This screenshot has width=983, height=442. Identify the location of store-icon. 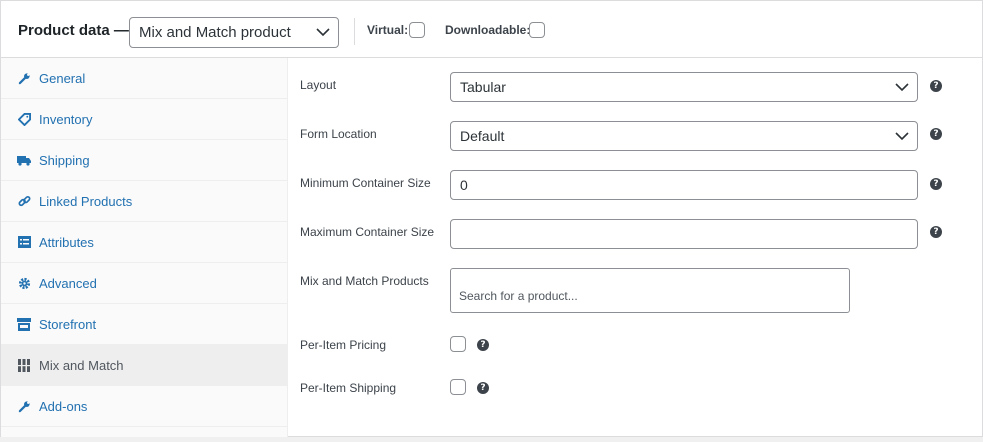
(24, 324).